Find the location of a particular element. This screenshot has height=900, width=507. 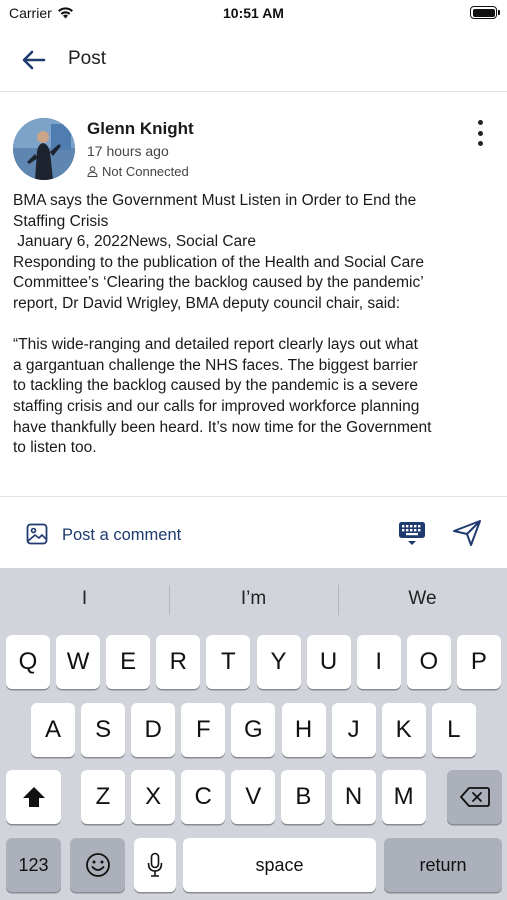

key-f: F is located at coordinates (203, 730).